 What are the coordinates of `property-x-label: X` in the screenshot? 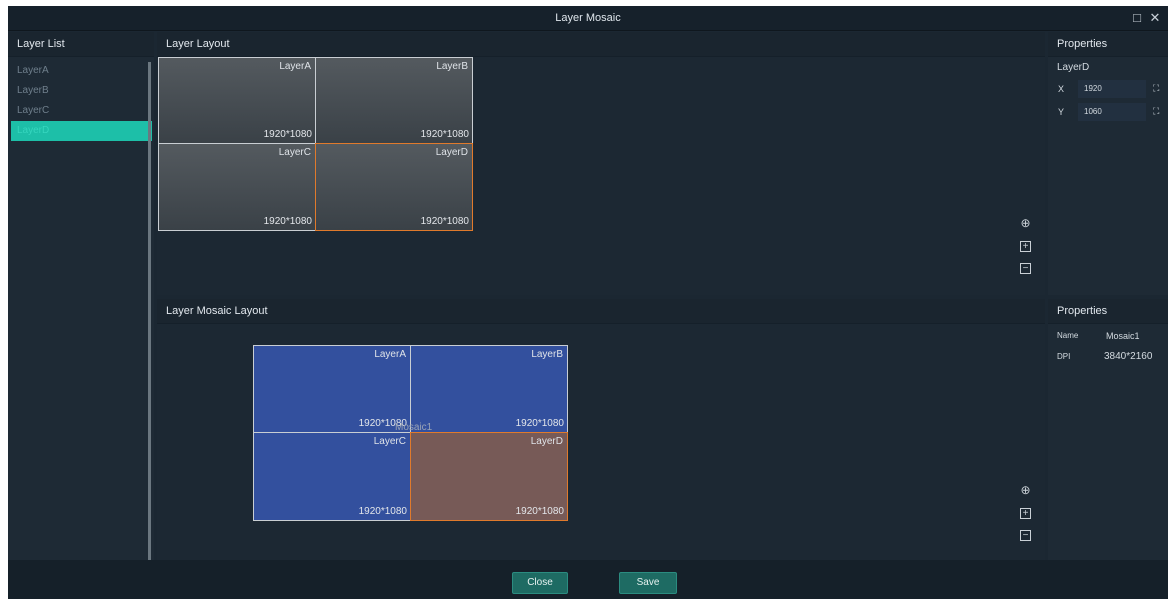 It's located at (1061, 89).